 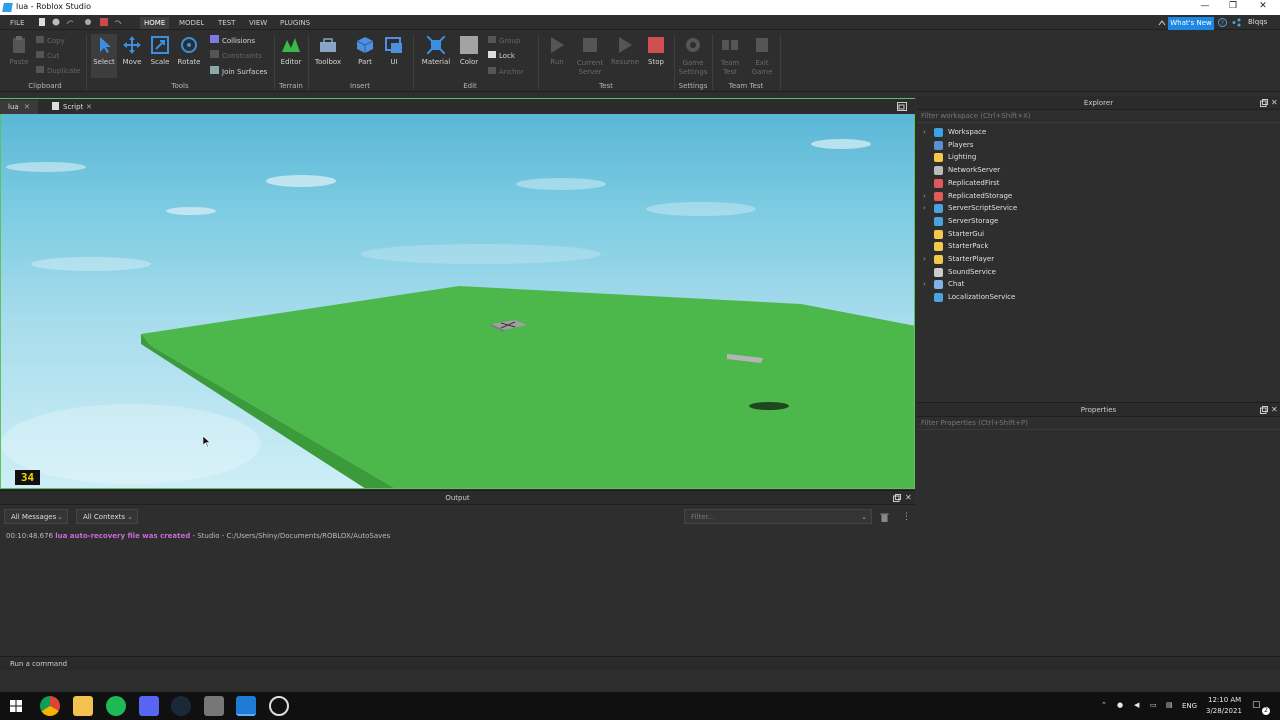 What do you see at coordinates (50, 41) in the screenshot?
I see `copy-button: Copy` at bounding box center [50, 41].